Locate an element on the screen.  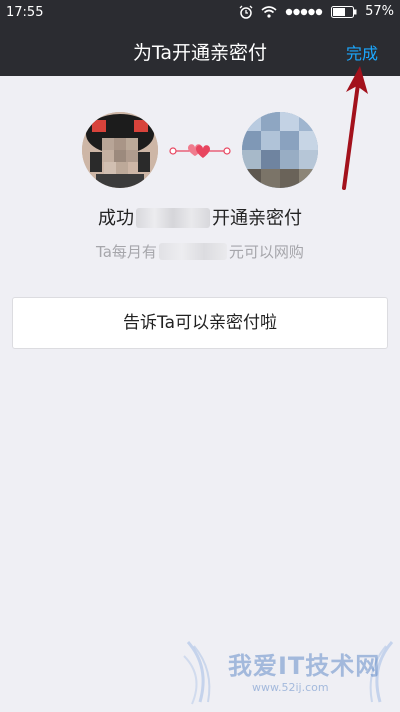
wifi-icon is located at coordinates (269, 11).